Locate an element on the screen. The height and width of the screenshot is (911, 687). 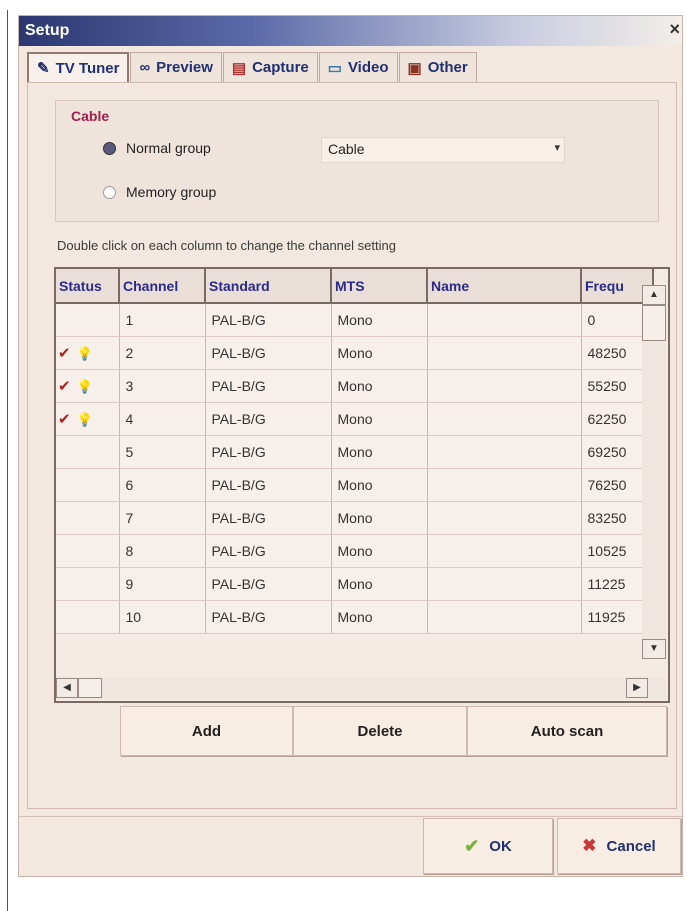
tab-tv-tuner: ✎ TV Tuner is located at coordinates (78, 67).